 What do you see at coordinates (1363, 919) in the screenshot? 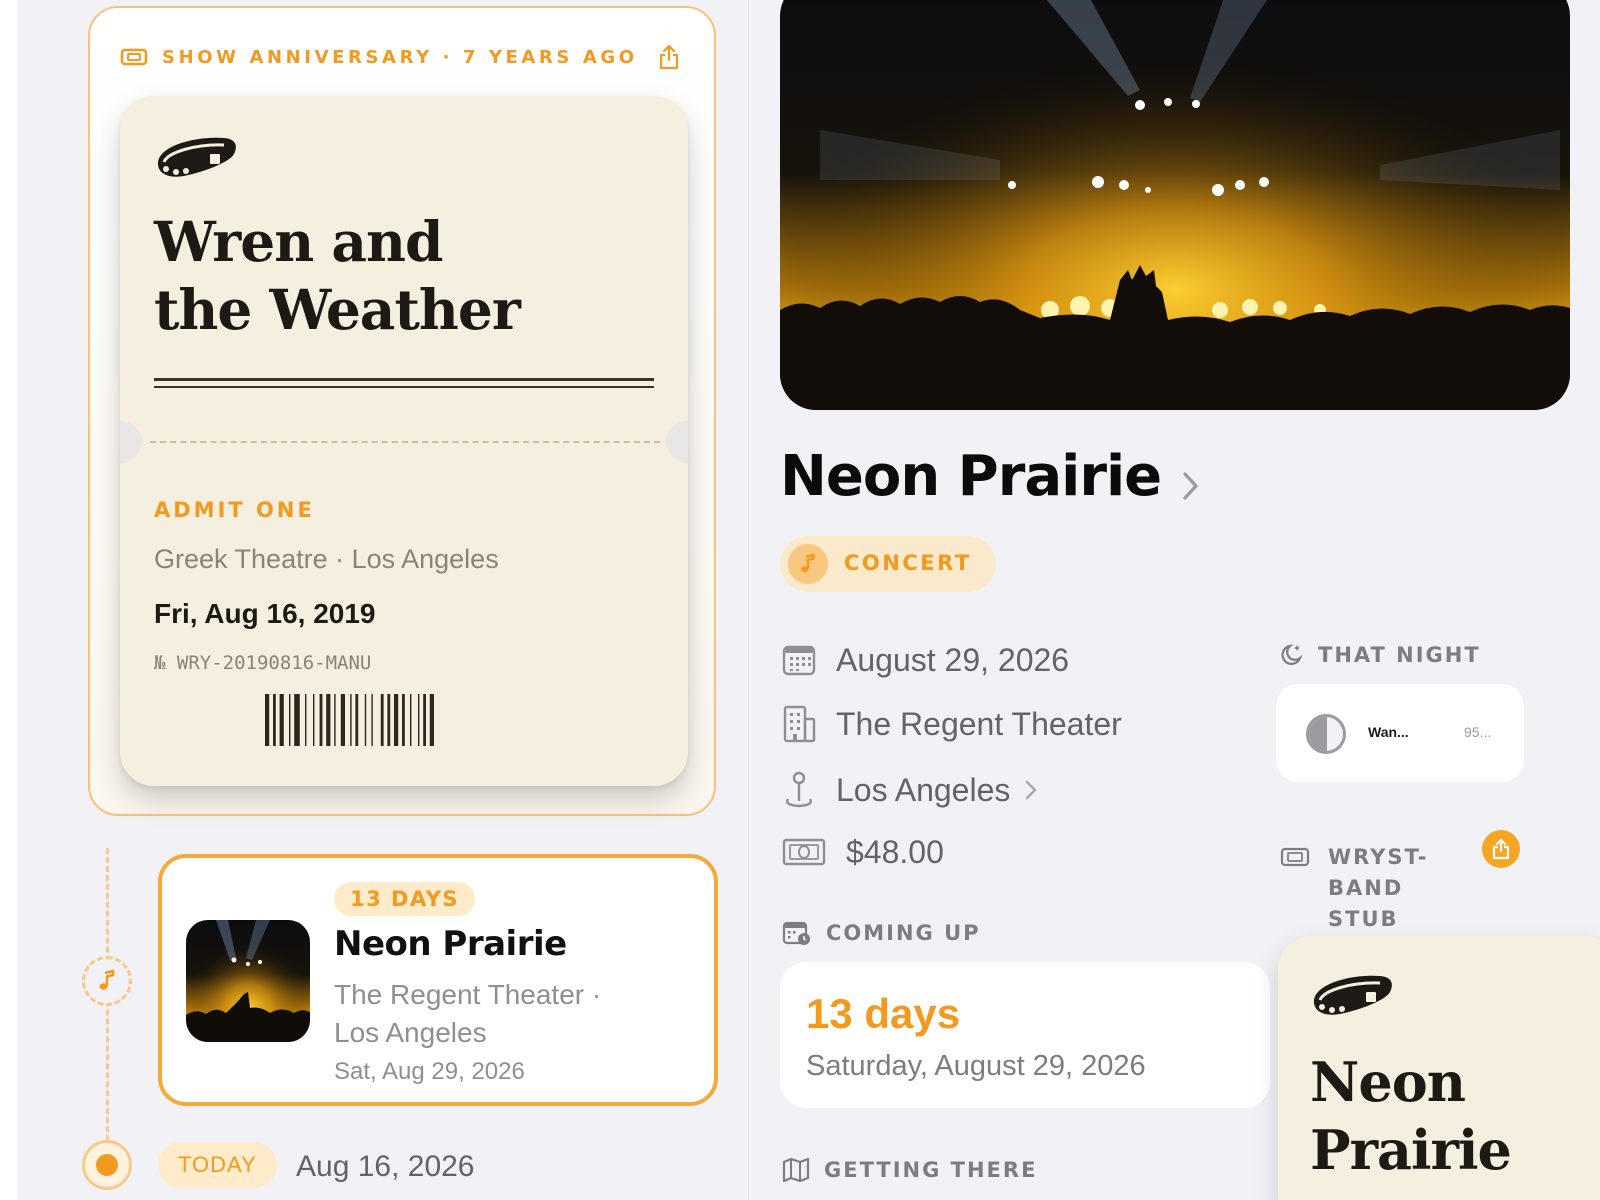
I see `stub-label-line3: STUB` at bounding box center [1363, 919].